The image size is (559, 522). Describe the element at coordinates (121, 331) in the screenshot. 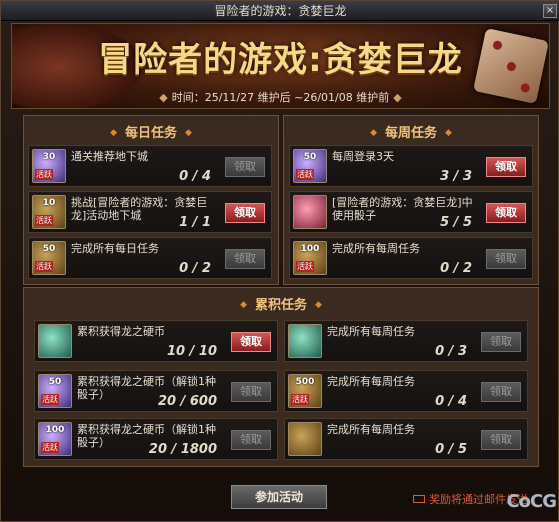

I see `task-name: 累积获得龙之硬币` at that location.